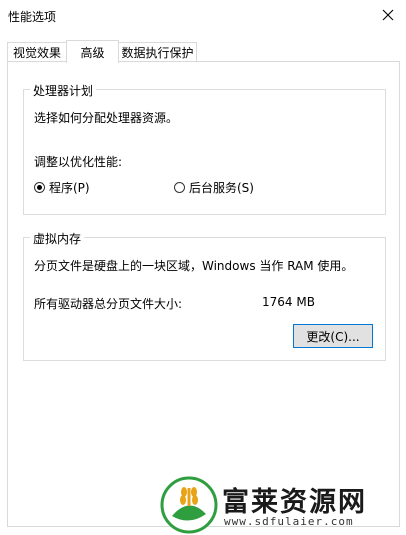  I want to click on tab-advanced: 高级, so click(92, 51).